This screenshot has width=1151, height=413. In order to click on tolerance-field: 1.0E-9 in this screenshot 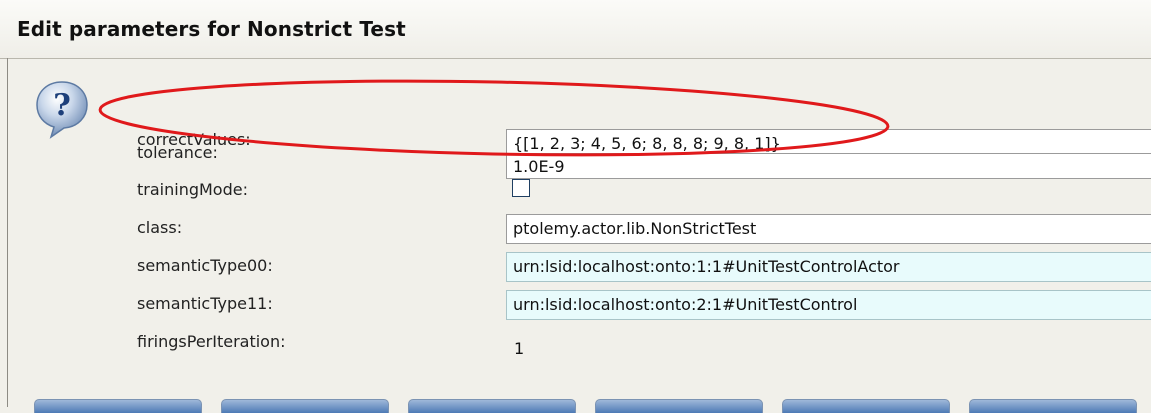, I will do `click(828, 166)`.